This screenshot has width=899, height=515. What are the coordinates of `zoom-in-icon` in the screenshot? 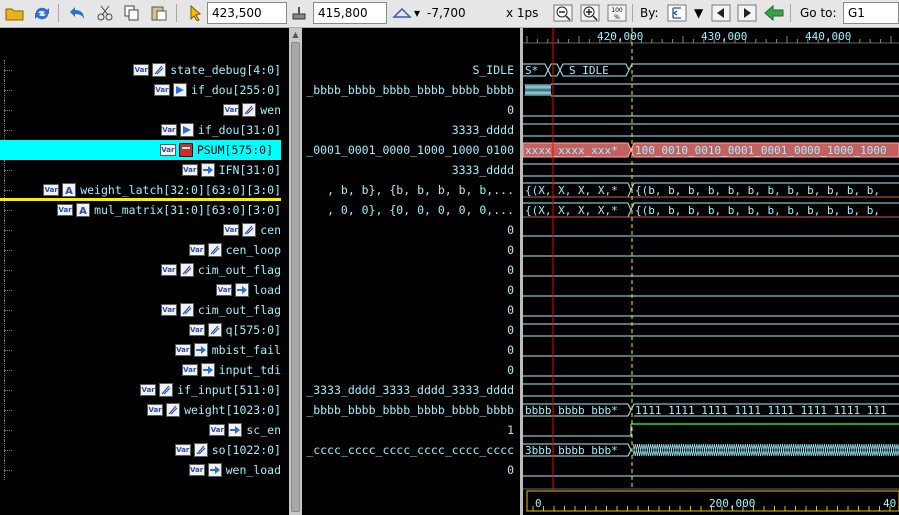 It's located at (590, 13).